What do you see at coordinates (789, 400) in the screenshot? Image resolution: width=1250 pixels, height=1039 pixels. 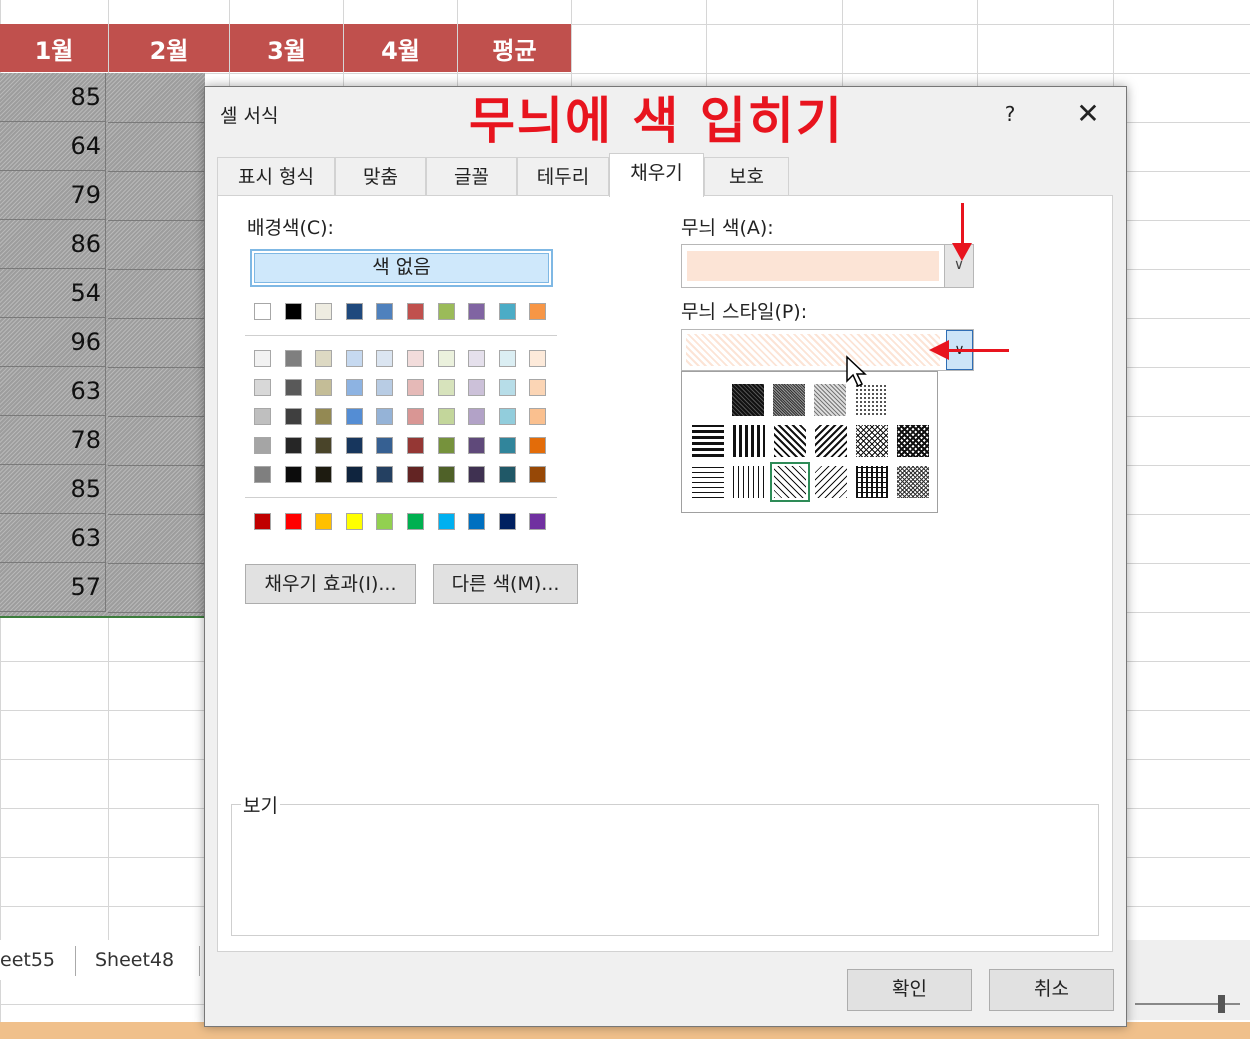 I see `pattern-option-solid50` at bounding box center [789, 400].